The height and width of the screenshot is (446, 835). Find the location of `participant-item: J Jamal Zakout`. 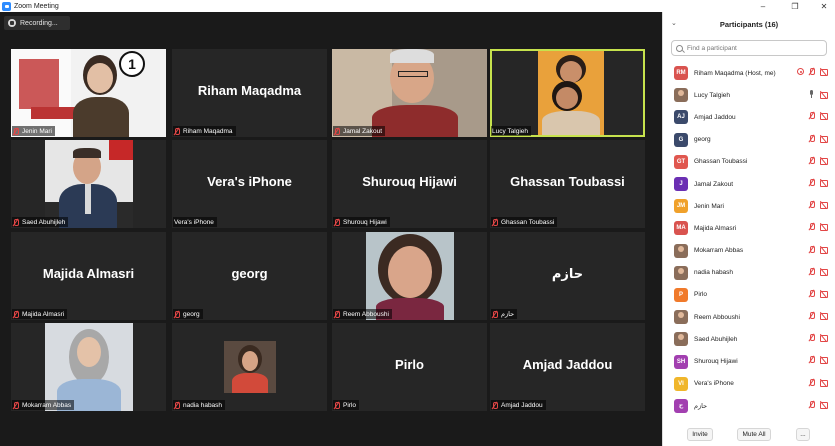

participant-item: J Jamal Zakout is located at coordinates (749, 184).